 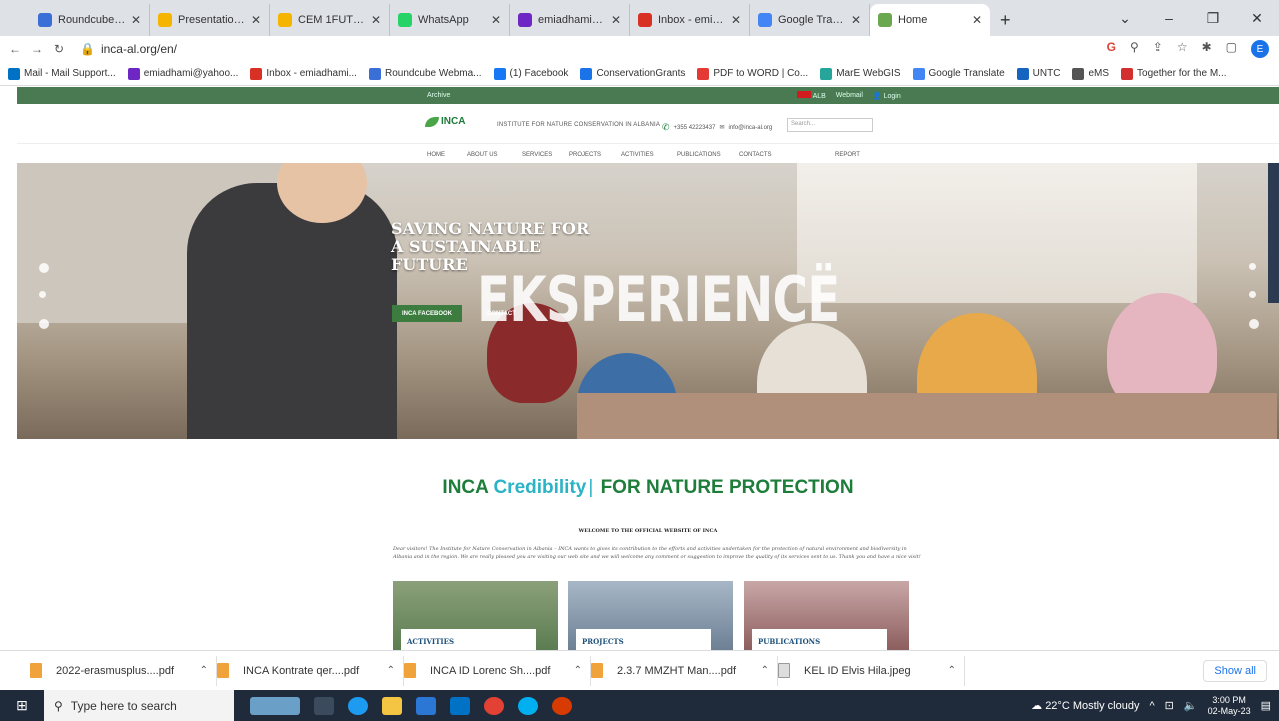 What do you see at coordinates (1038, 73) in the screenshot?
I see `bookmark-item: UNTC` at bounding box center [1038, 73].